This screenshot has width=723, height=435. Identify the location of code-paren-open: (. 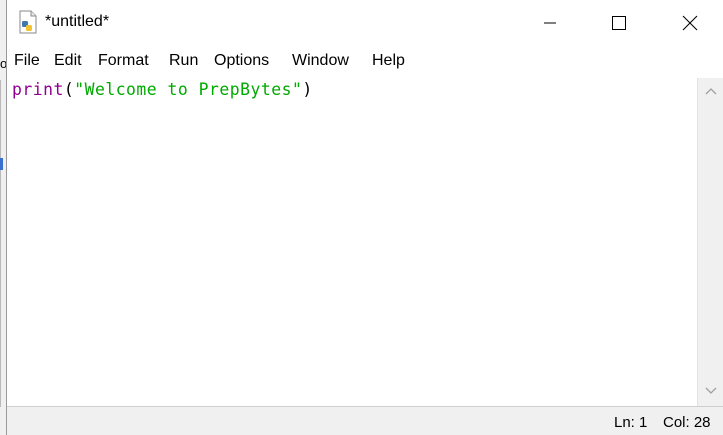
(69, 89).